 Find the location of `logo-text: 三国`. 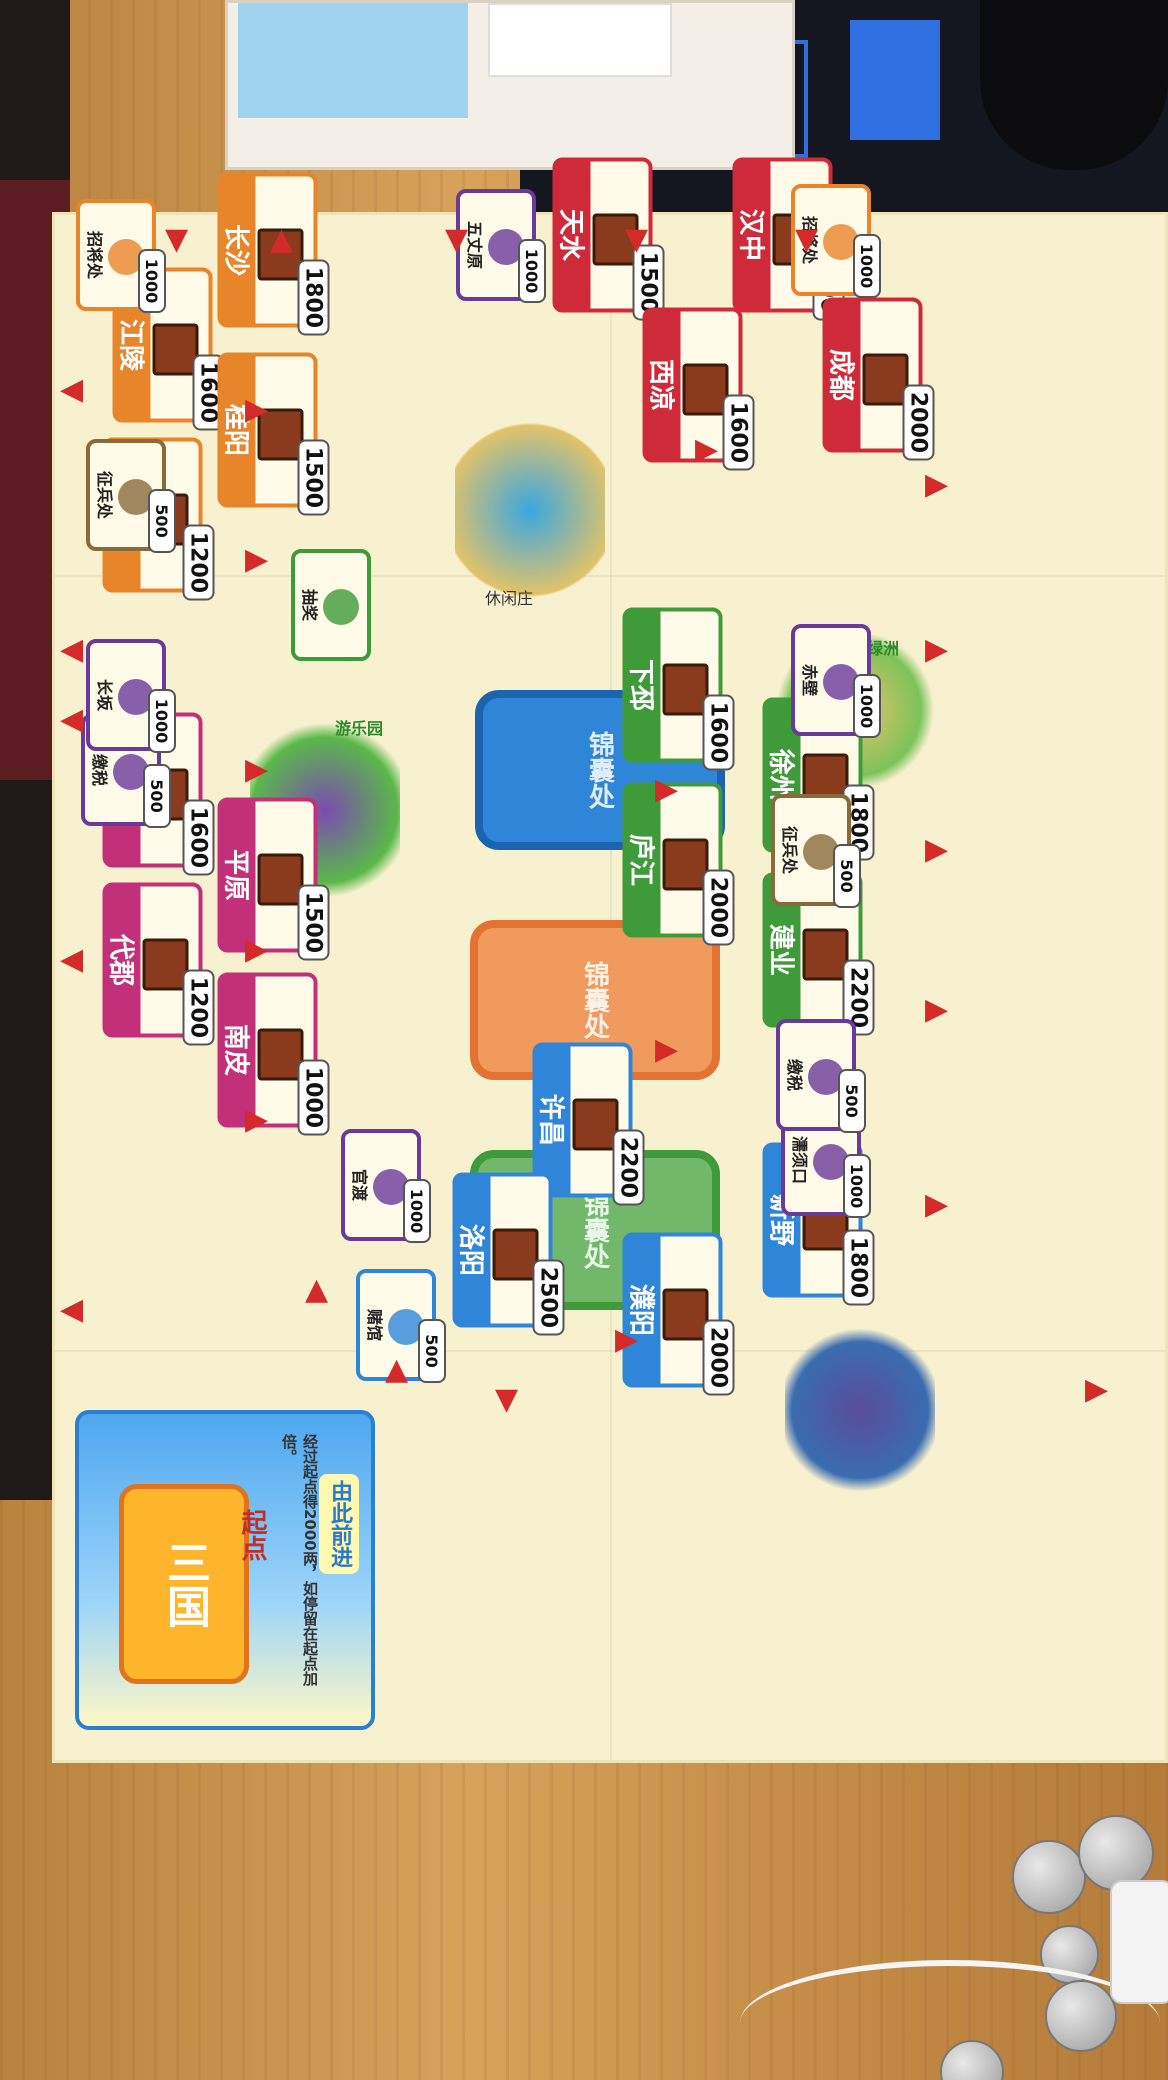

logo-text: 三国 is located at coordinates (184, 1584).